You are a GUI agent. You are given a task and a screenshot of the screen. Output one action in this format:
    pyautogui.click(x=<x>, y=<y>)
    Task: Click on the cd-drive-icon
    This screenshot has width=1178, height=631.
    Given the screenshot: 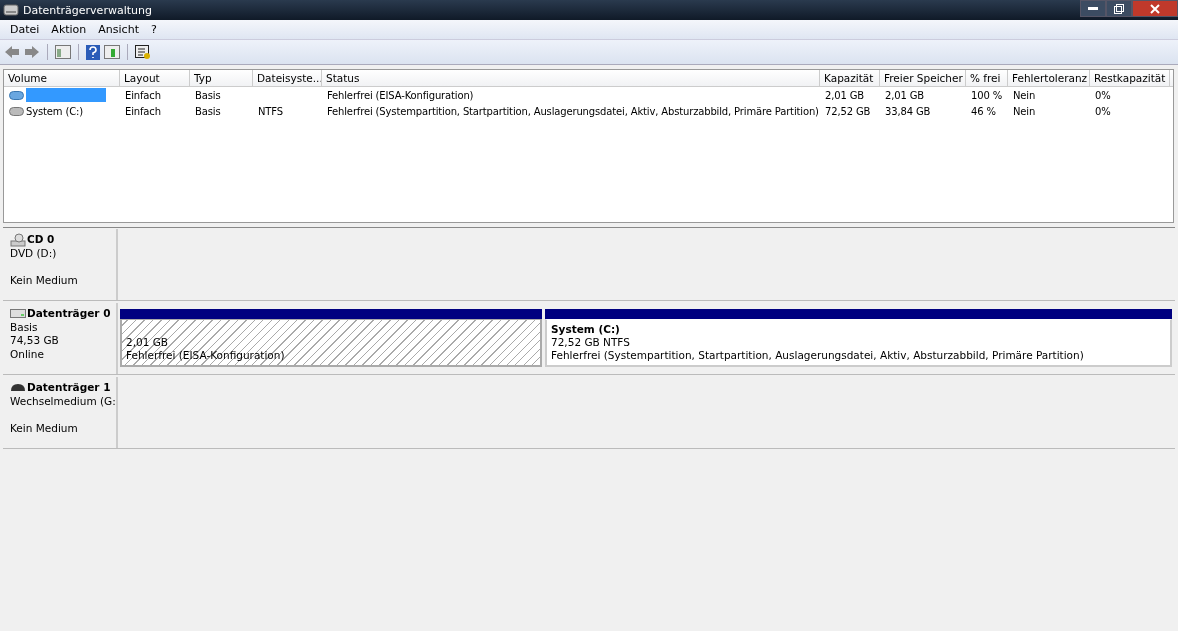 What is the action you would take?
    pyautogui.click(x=18, y=240)
    